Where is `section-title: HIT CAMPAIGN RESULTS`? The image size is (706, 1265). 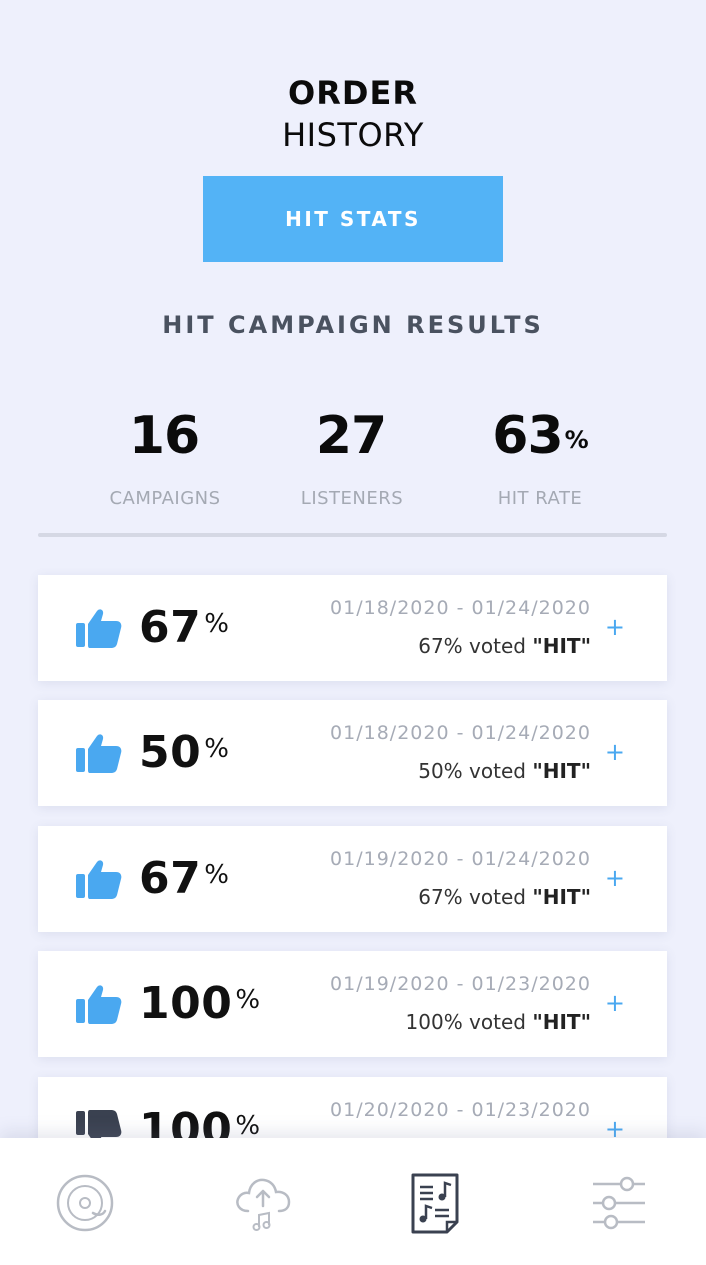 section-title: HIT CAMPAIGN RESULTS is located at coordinates (353, 325).